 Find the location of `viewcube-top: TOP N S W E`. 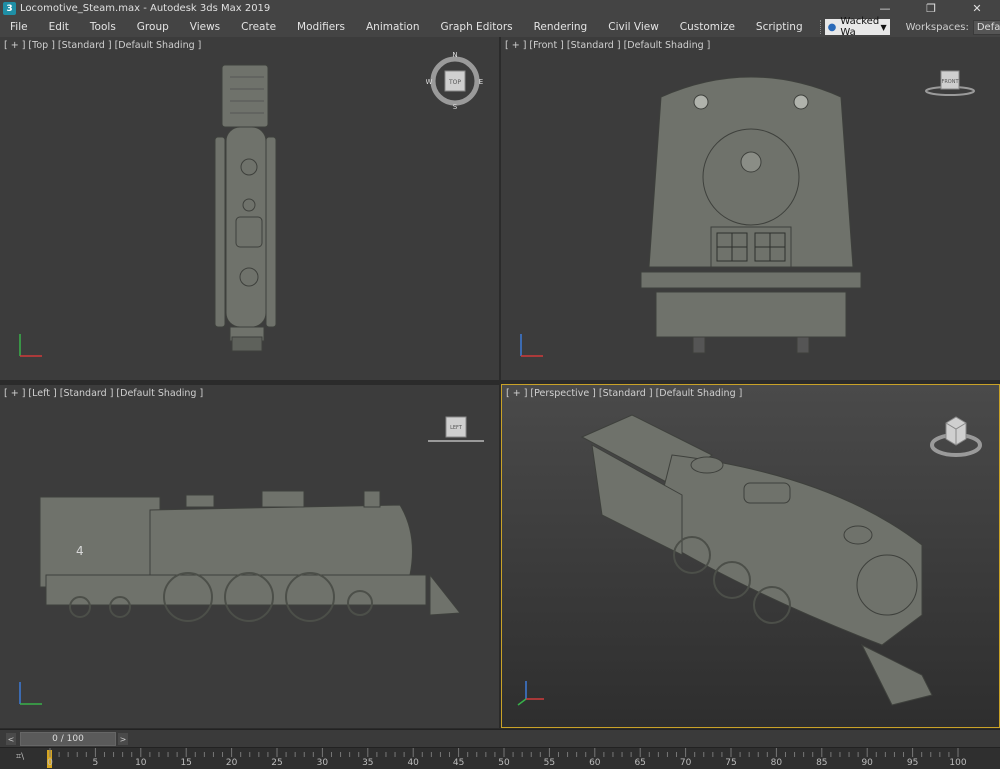

viewcube-top: TOP N S W E is located at coordinates (456, 81).